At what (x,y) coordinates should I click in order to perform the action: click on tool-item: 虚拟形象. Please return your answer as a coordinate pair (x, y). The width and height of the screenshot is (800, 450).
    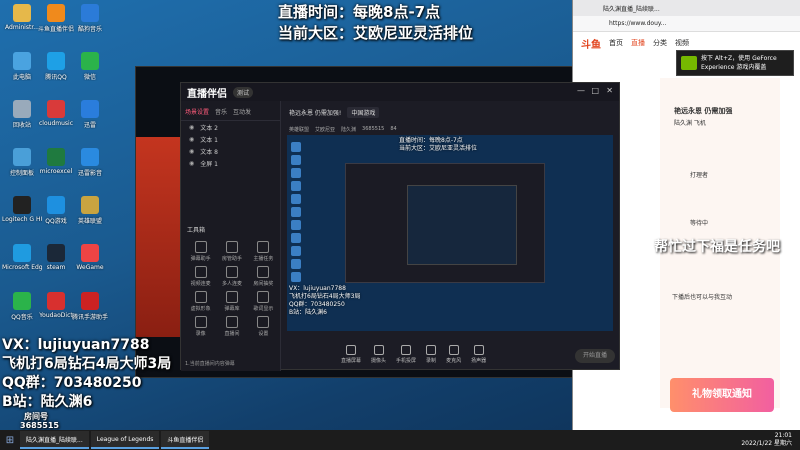
    Looking at the image, I should click on (200, 301).